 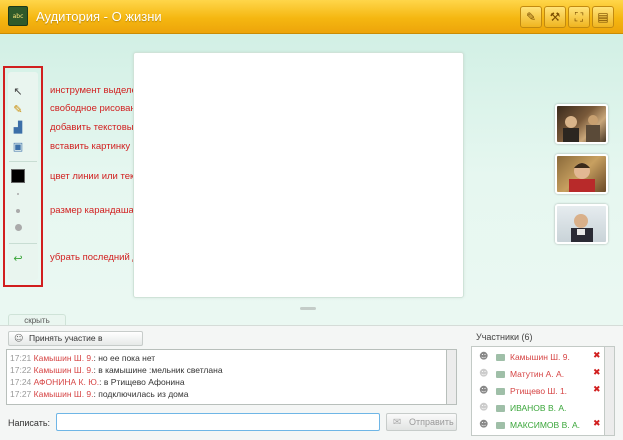 I want to click on join-video-button: ☺ Принять участие в видеочате, so click(x=75, y=343).